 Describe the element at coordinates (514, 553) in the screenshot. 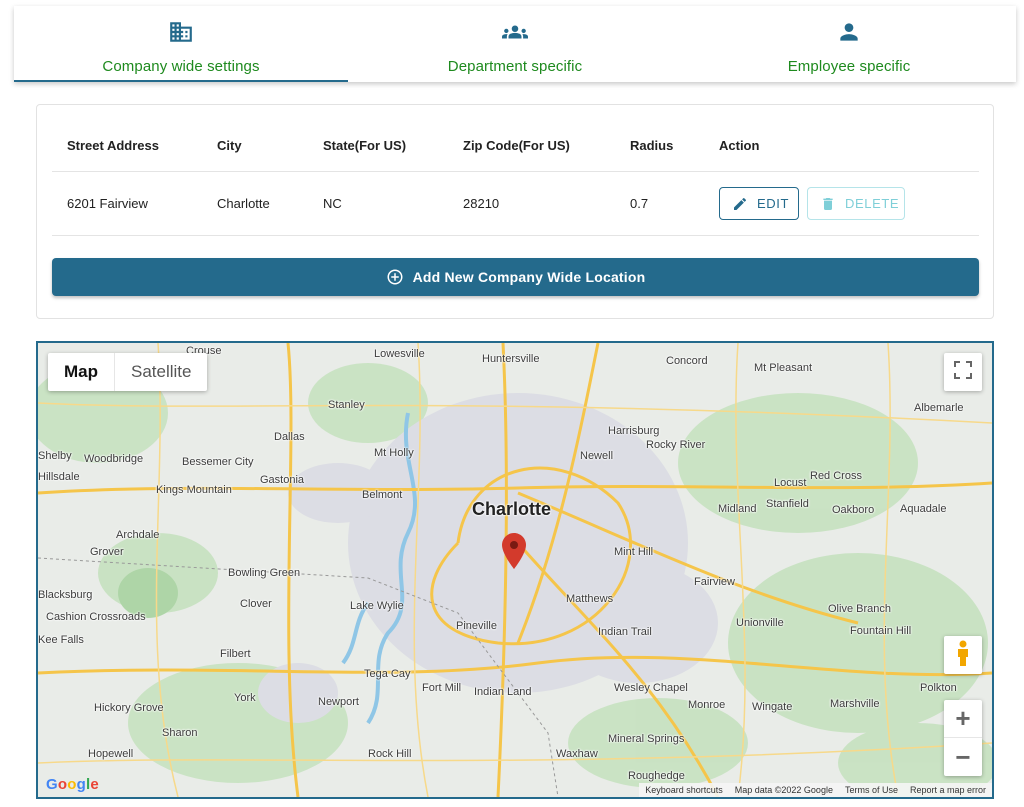

I see `map-pin-icon` at that location.